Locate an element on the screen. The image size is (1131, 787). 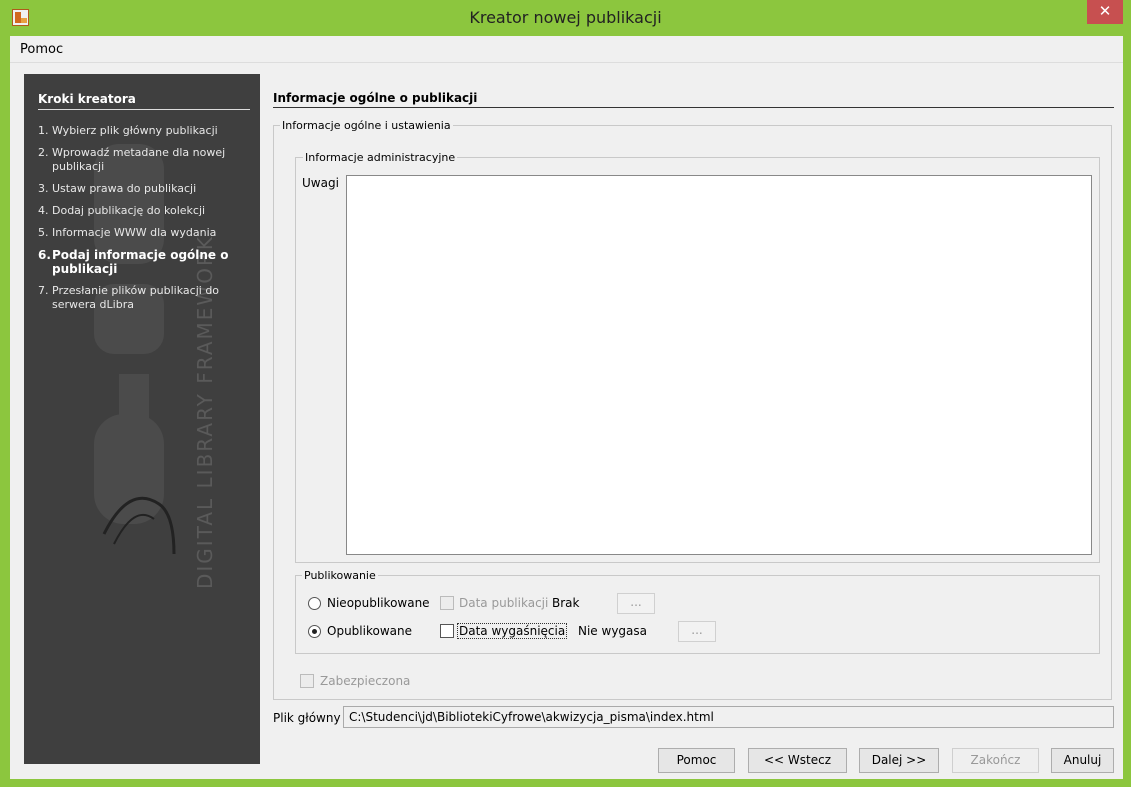
publishing-group is located at coordinates (697, 614).